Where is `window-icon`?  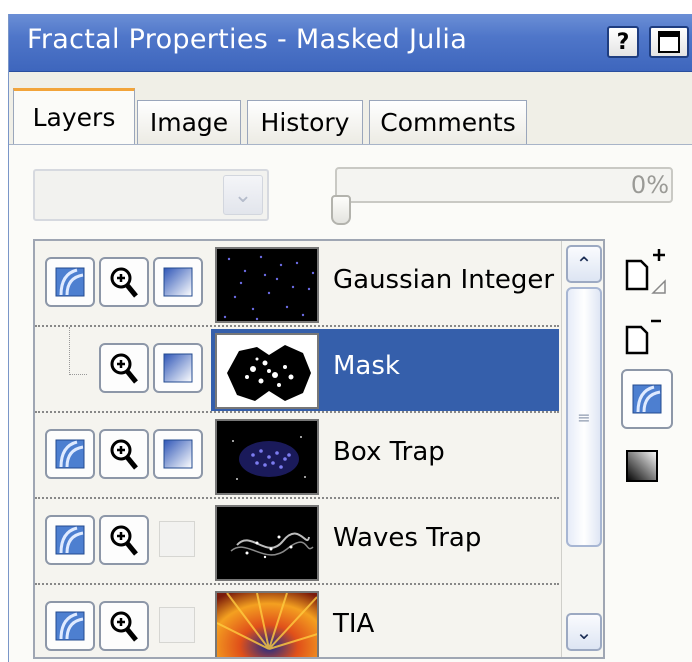
window-icon is located at coordinates (669, 42).